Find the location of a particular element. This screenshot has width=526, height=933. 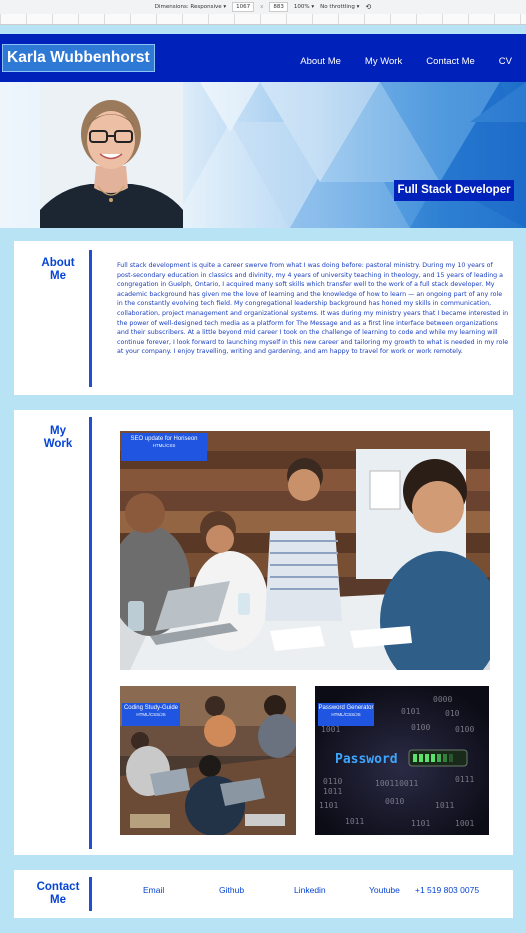

rotate-icon: ⟲ is located at coordinates (368, 7).